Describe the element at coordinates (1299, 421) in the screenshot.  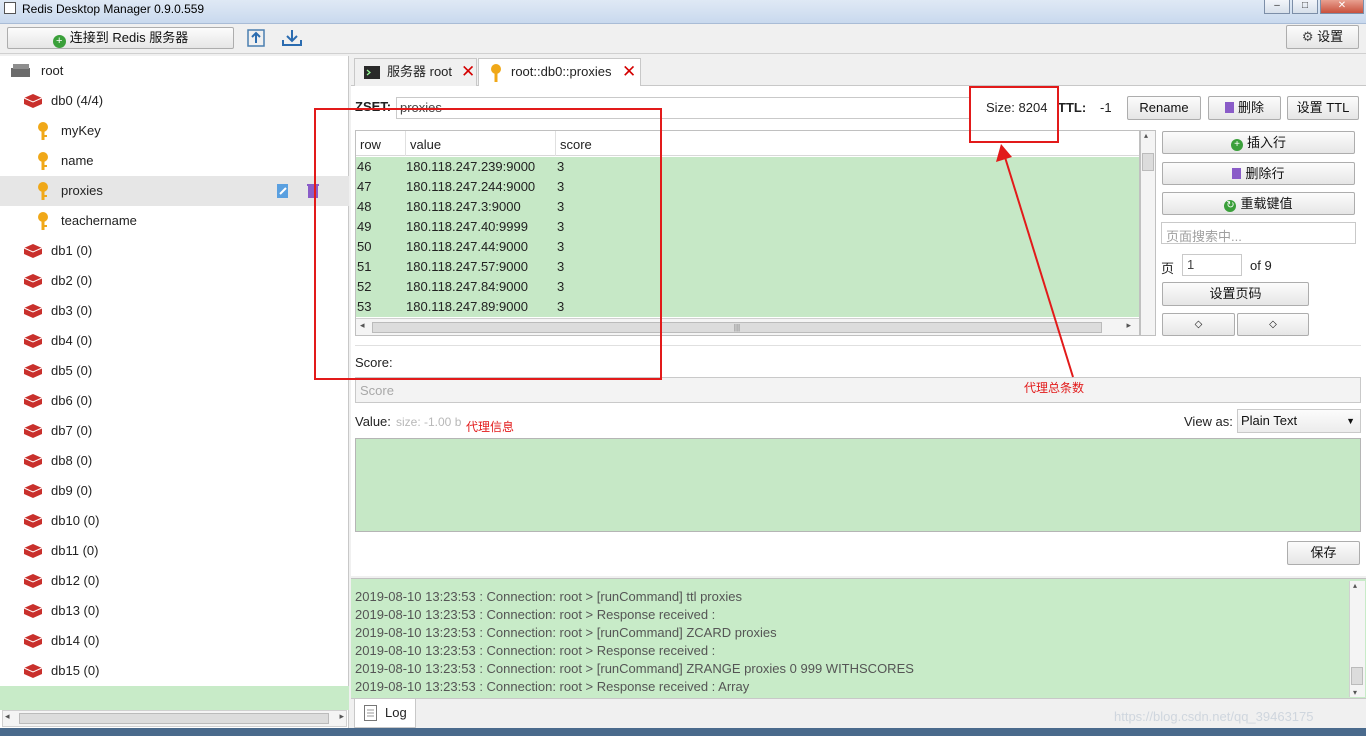
I see `view-as-select: Plain Text ▼` at that location.